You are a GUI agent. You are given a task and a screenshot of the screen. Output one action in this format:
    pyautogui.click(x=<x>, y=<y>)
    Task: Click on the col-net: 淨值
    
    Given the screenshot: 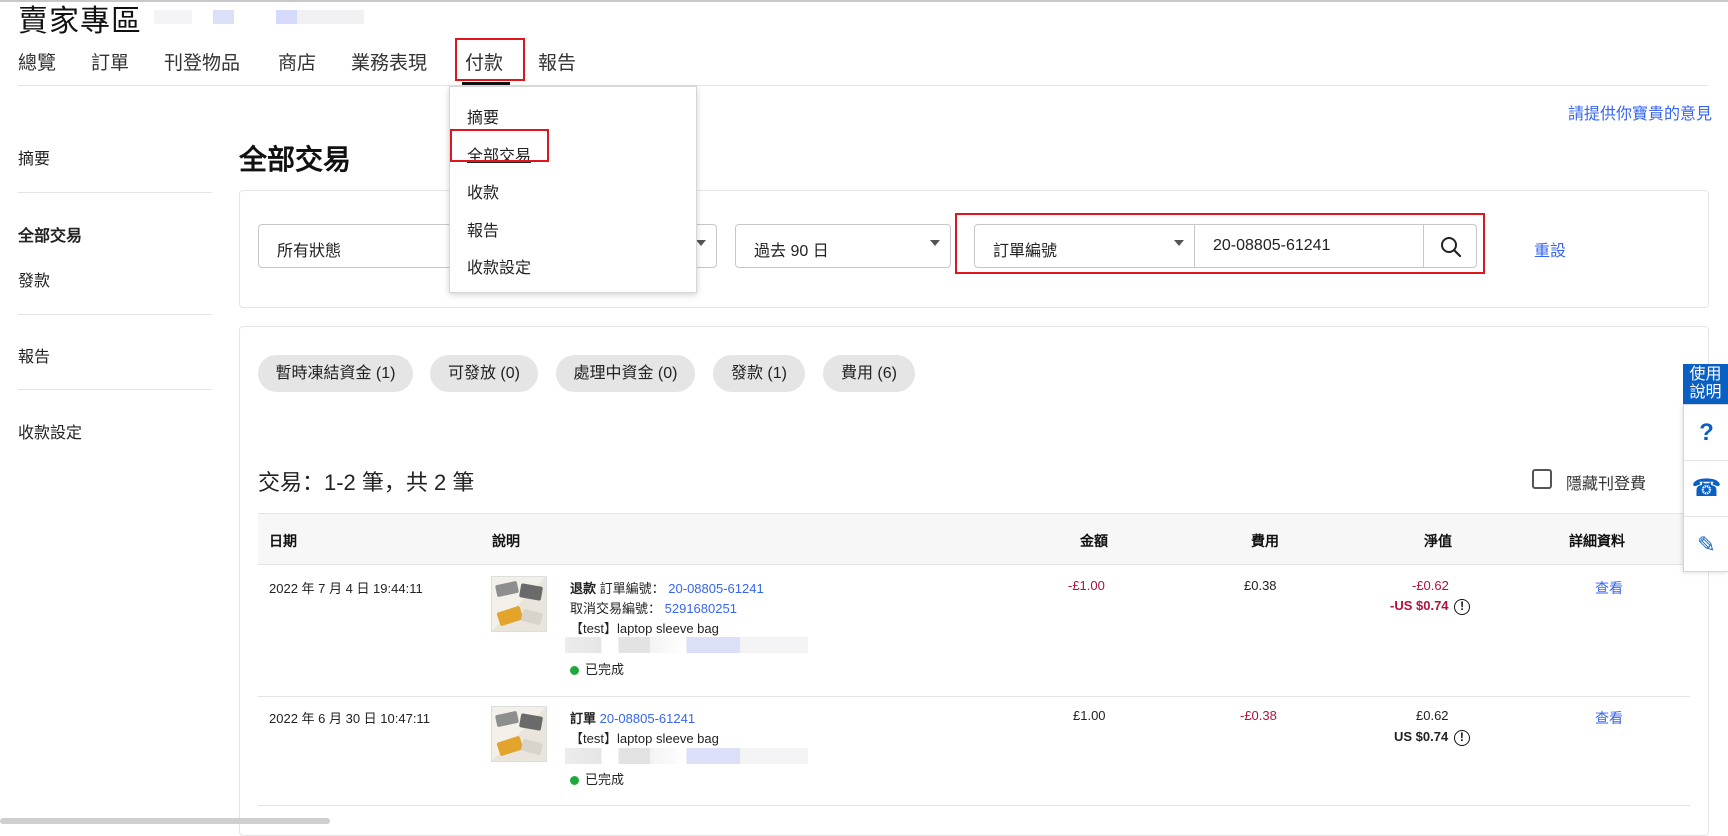 What is the action you would take?
    pyautogui.click(x=1438, y=541)
    